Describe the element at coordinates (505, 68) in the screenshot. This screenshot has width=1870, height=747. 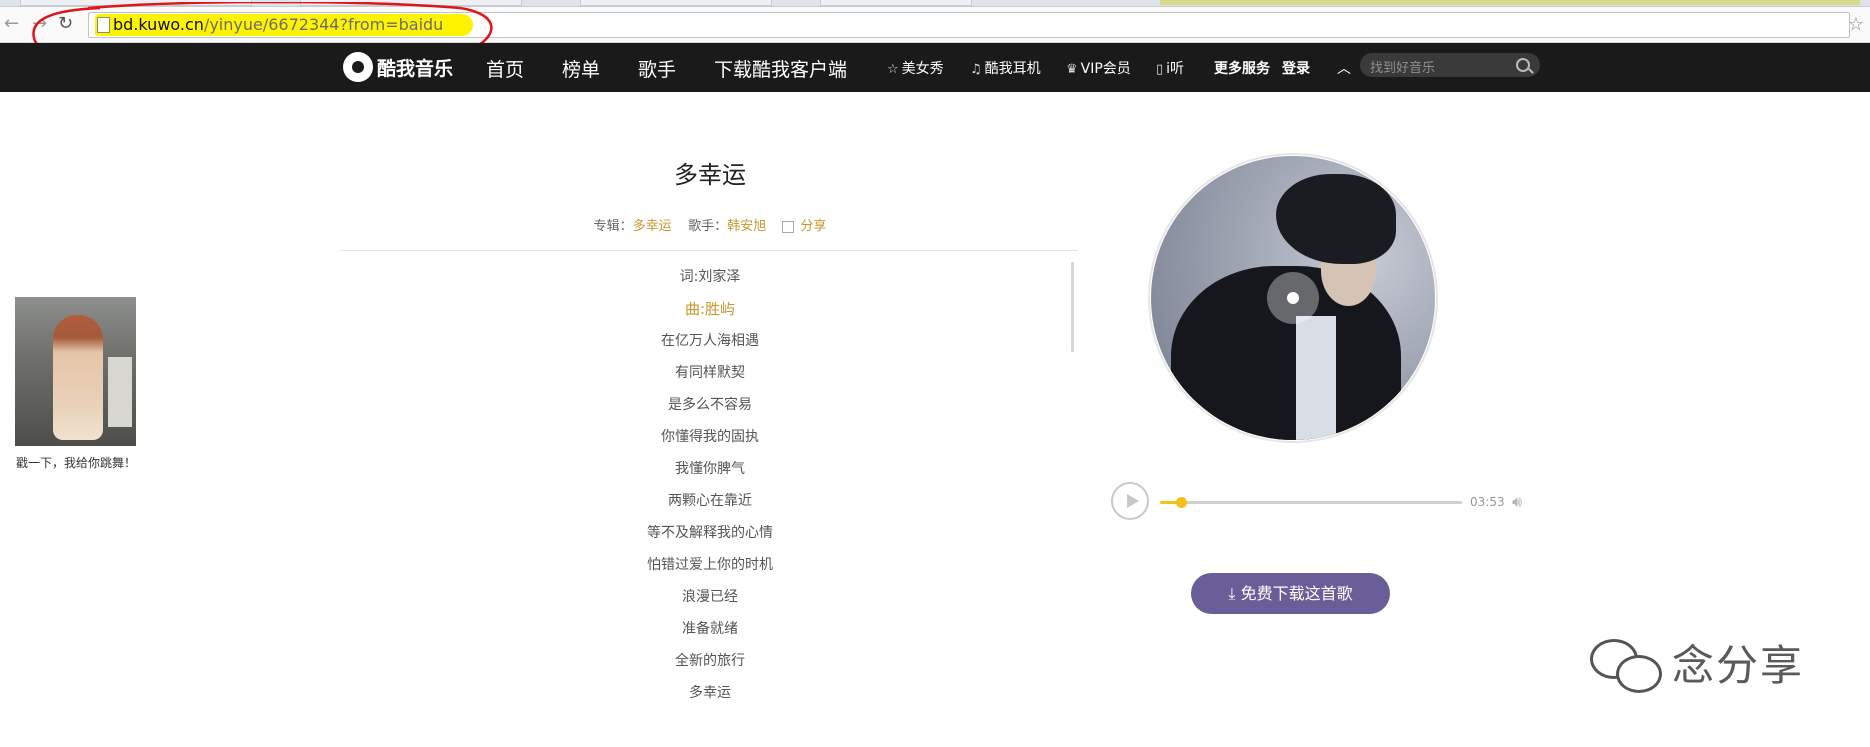
I see `nav-home: 首页` at that location.